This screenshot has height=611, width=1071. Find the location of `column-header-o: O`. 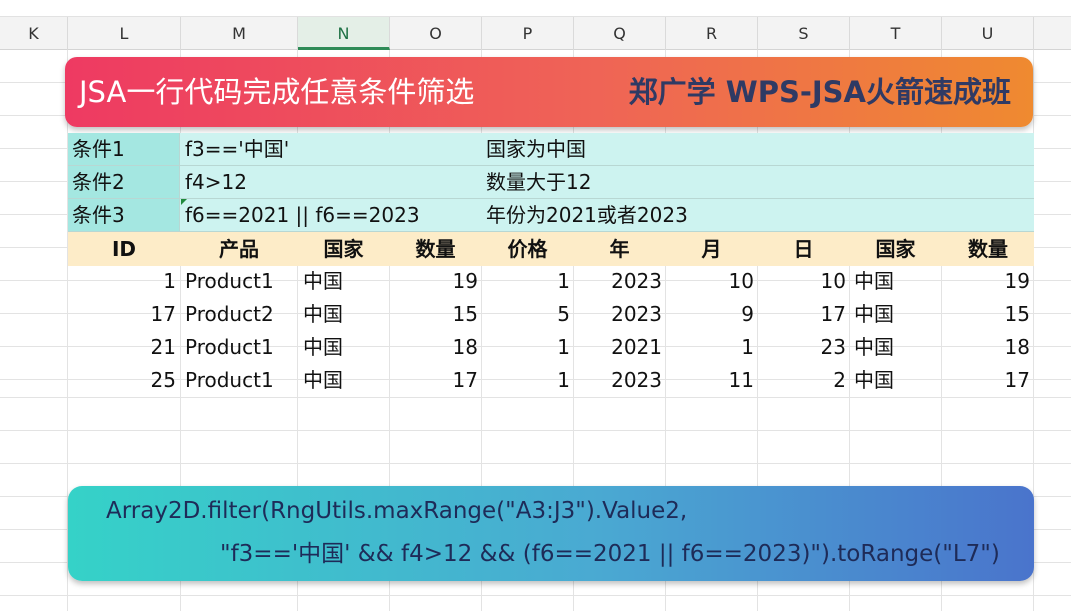

column-header-o: O is located at coordinates (436, 33).